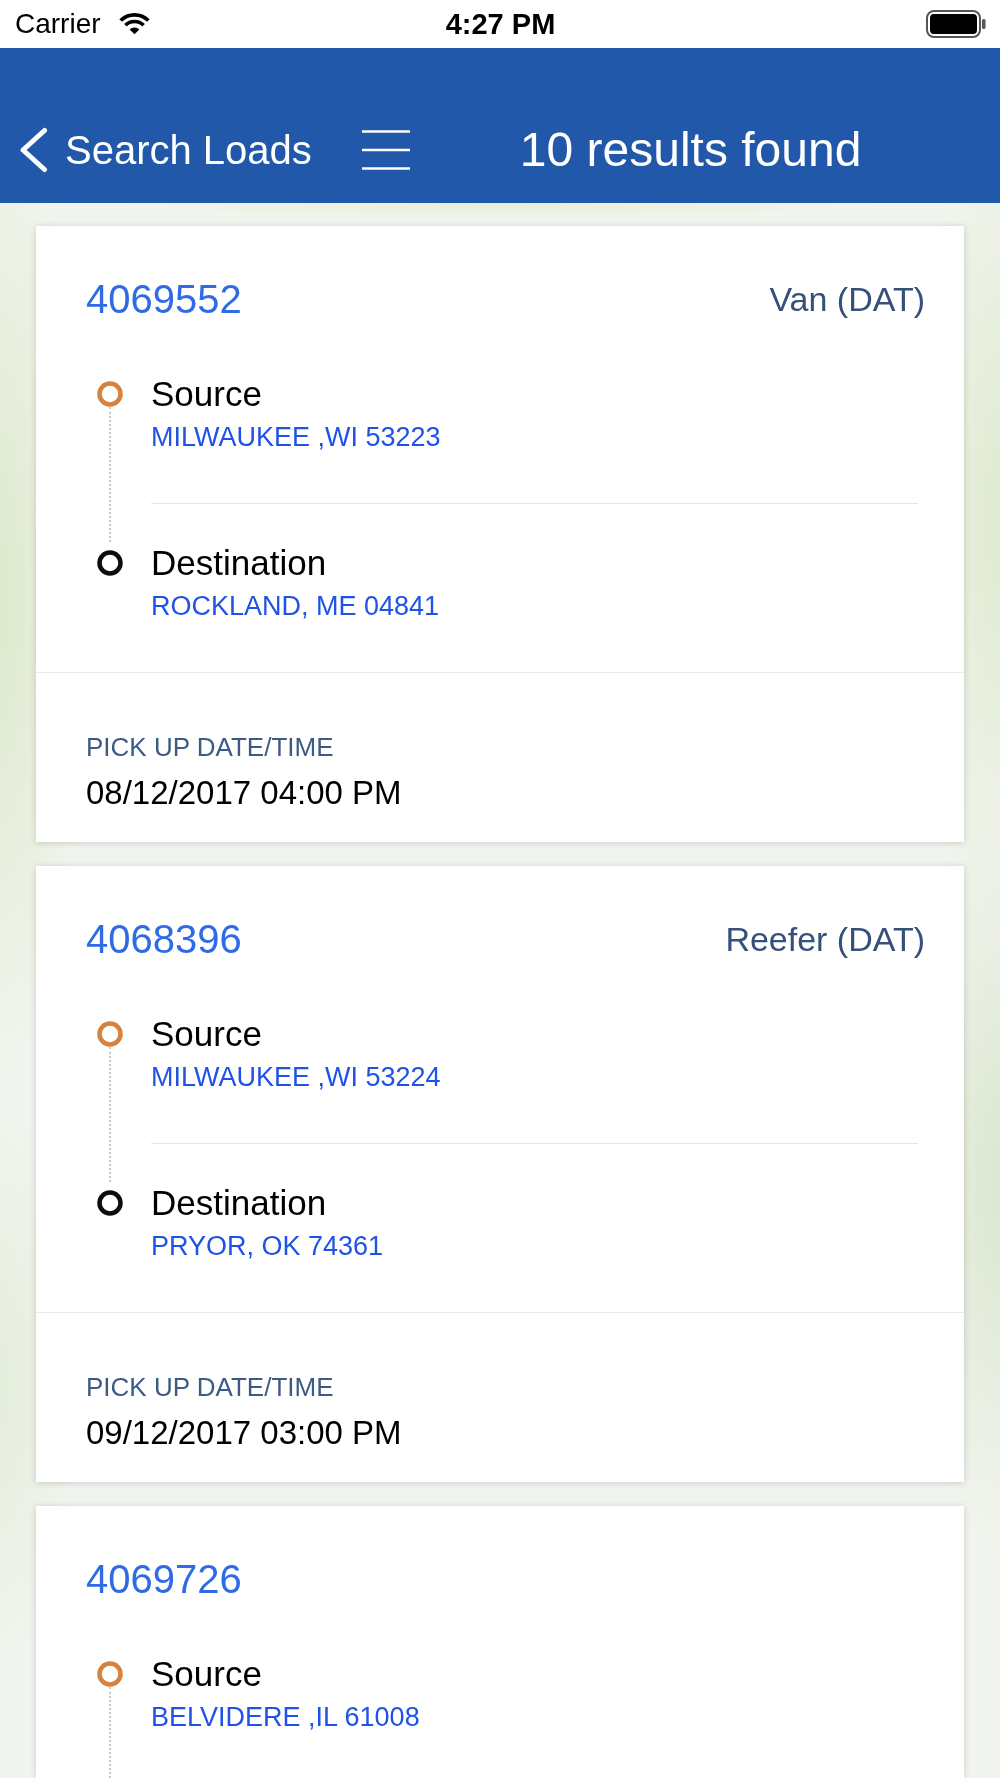 The width and height of the screenshot is (1000, 1778). I want to click on battery-icon, so click(956, 24).